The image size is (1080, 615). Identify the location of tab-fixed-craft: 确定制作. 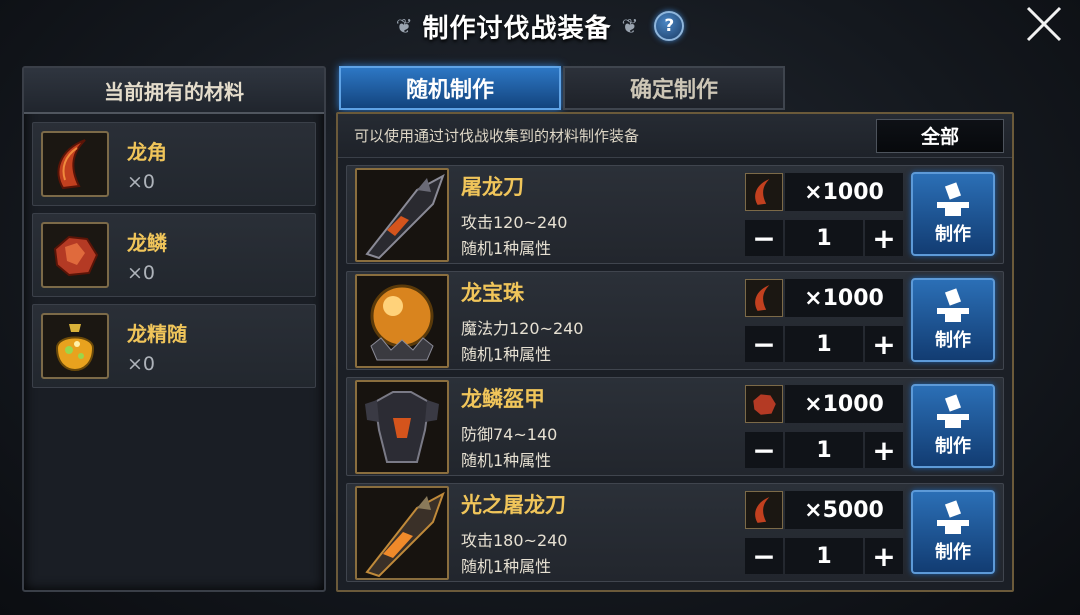
(674, 88).